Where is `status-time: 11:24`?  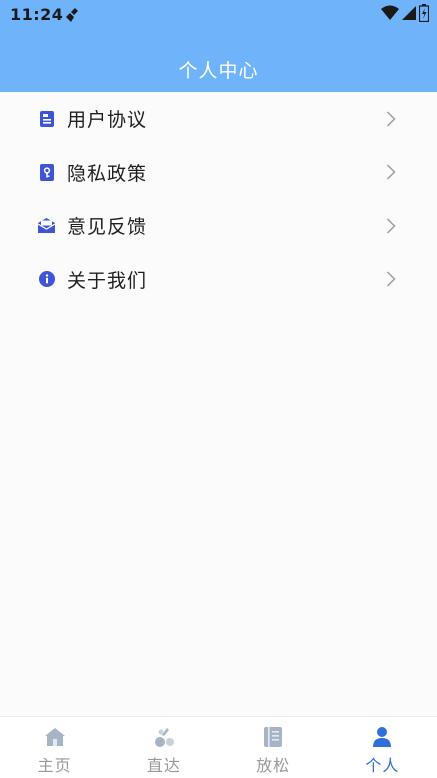 status-time: 11:24 is located at coordinates (37, 14).